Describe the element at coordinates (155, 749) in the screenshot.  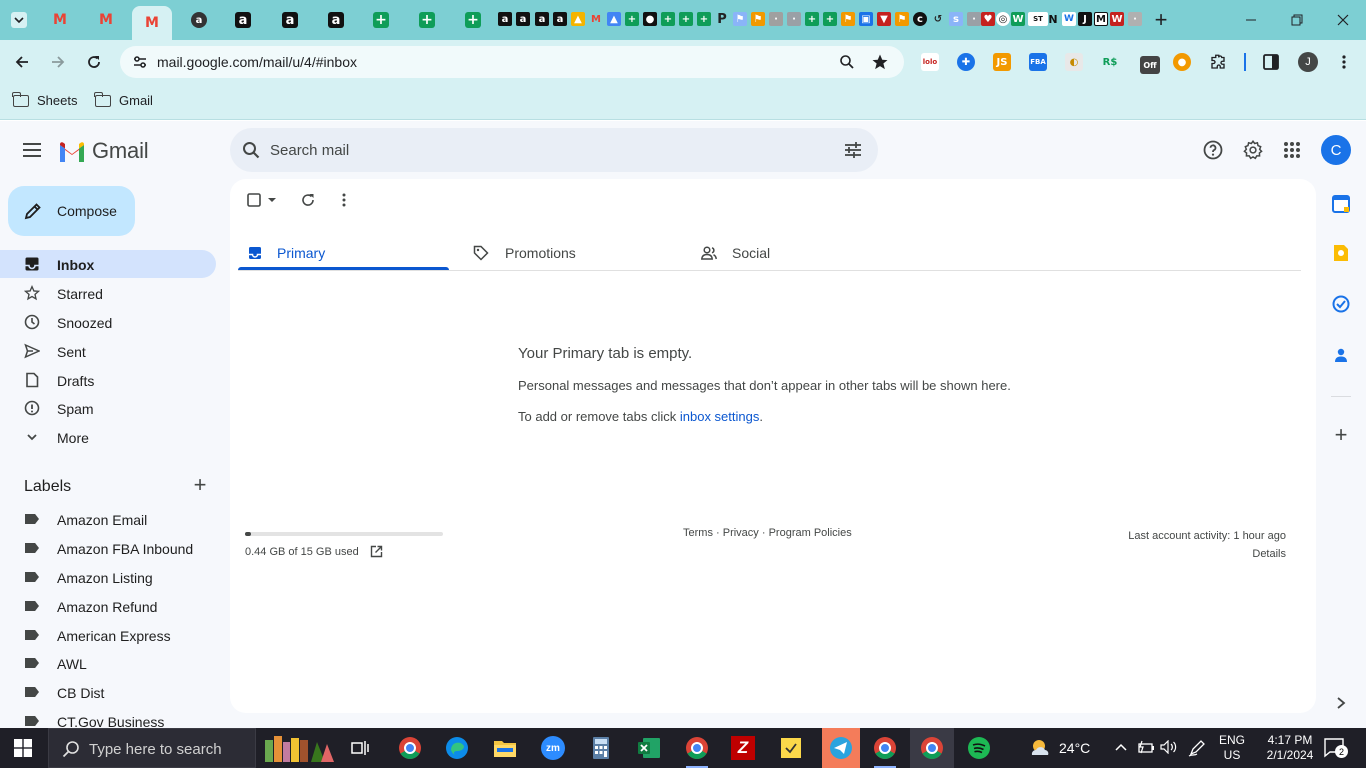
I see `taskbar-search-input: Type here to search` at that location.